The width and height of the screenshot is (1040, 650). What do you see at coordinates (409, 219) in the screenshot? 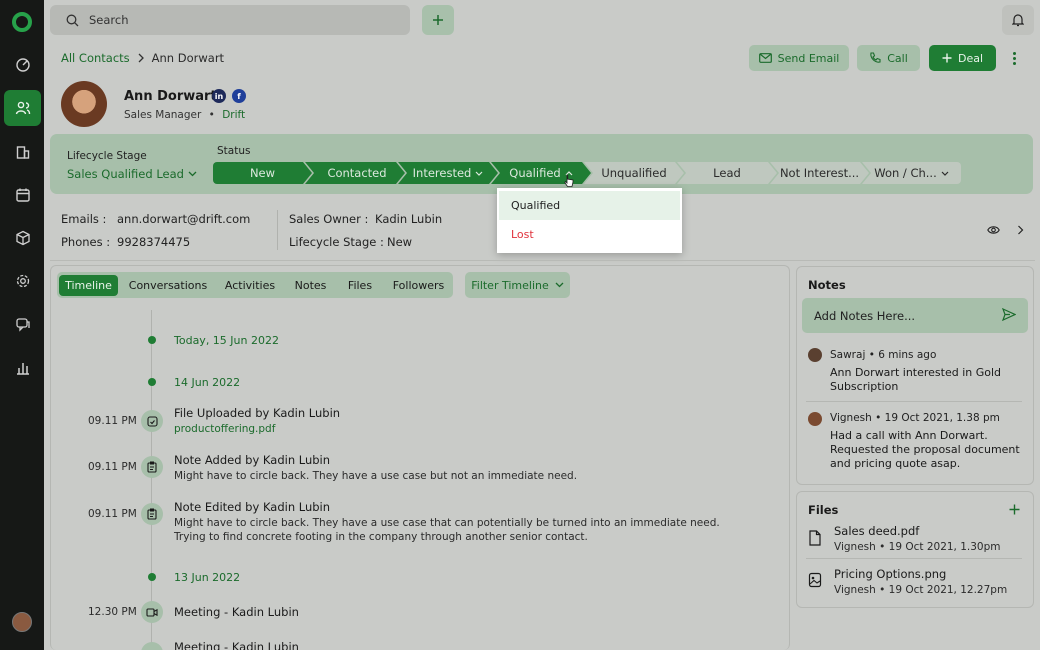
I see `sales-owner-value: Kadin Lubin` at bounding box center [409, 219].